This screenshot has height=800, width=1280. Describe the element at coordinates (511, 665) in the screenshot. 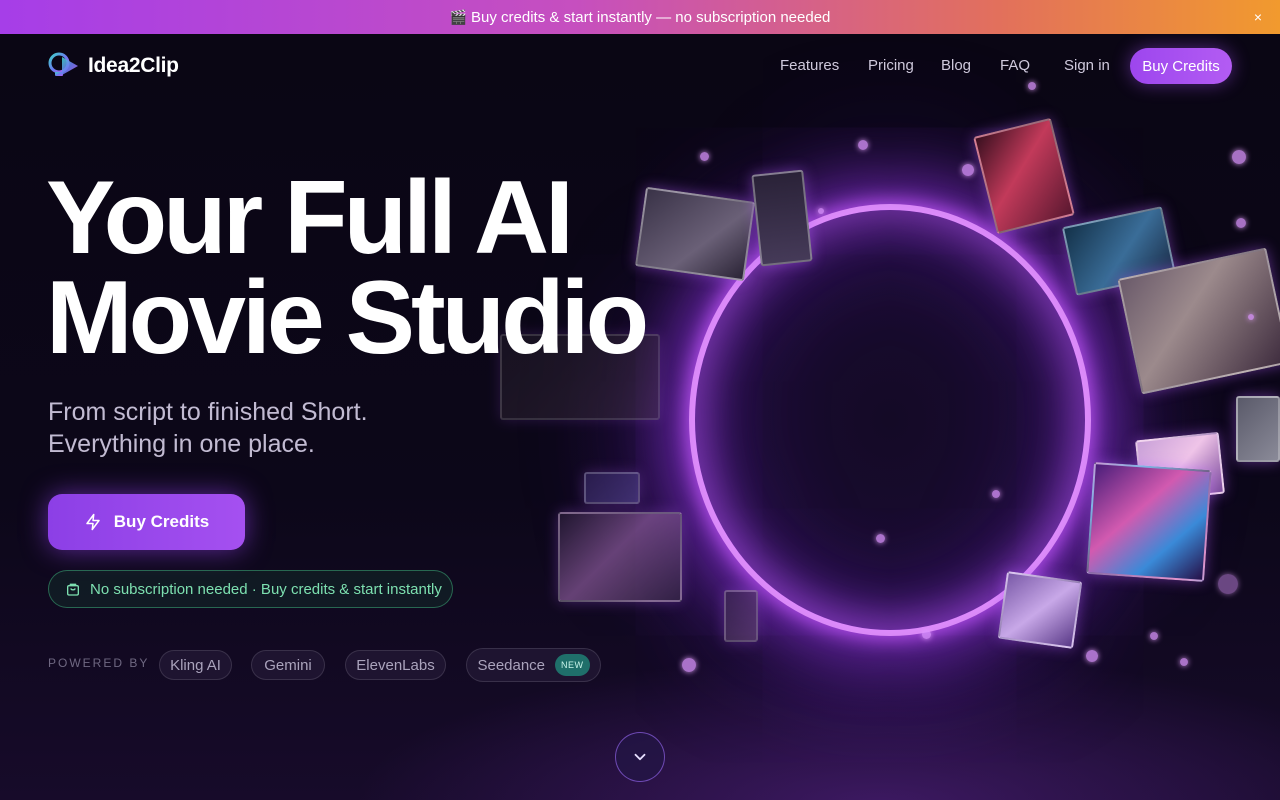

I see `provider-name: Seedance` at that location.